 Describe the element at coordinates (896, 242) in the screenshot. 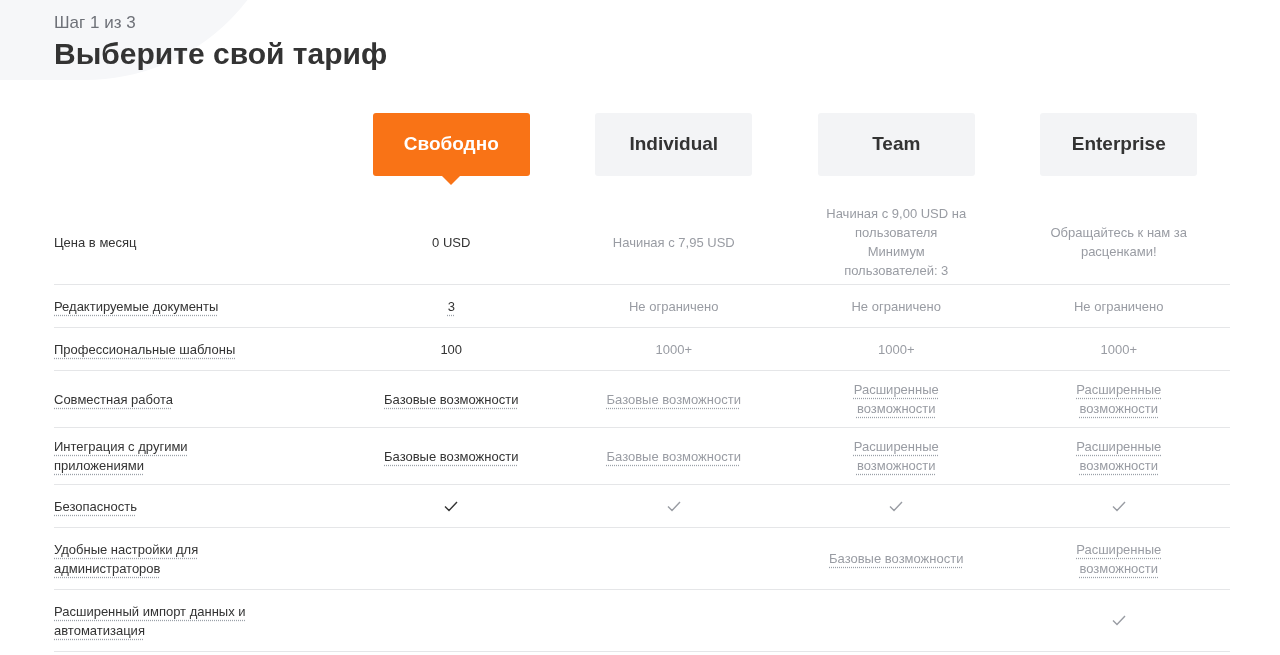

I see `cell-value: Начиная с 9,00 USD на пользователя Минимум пользователей: 3` at that location.